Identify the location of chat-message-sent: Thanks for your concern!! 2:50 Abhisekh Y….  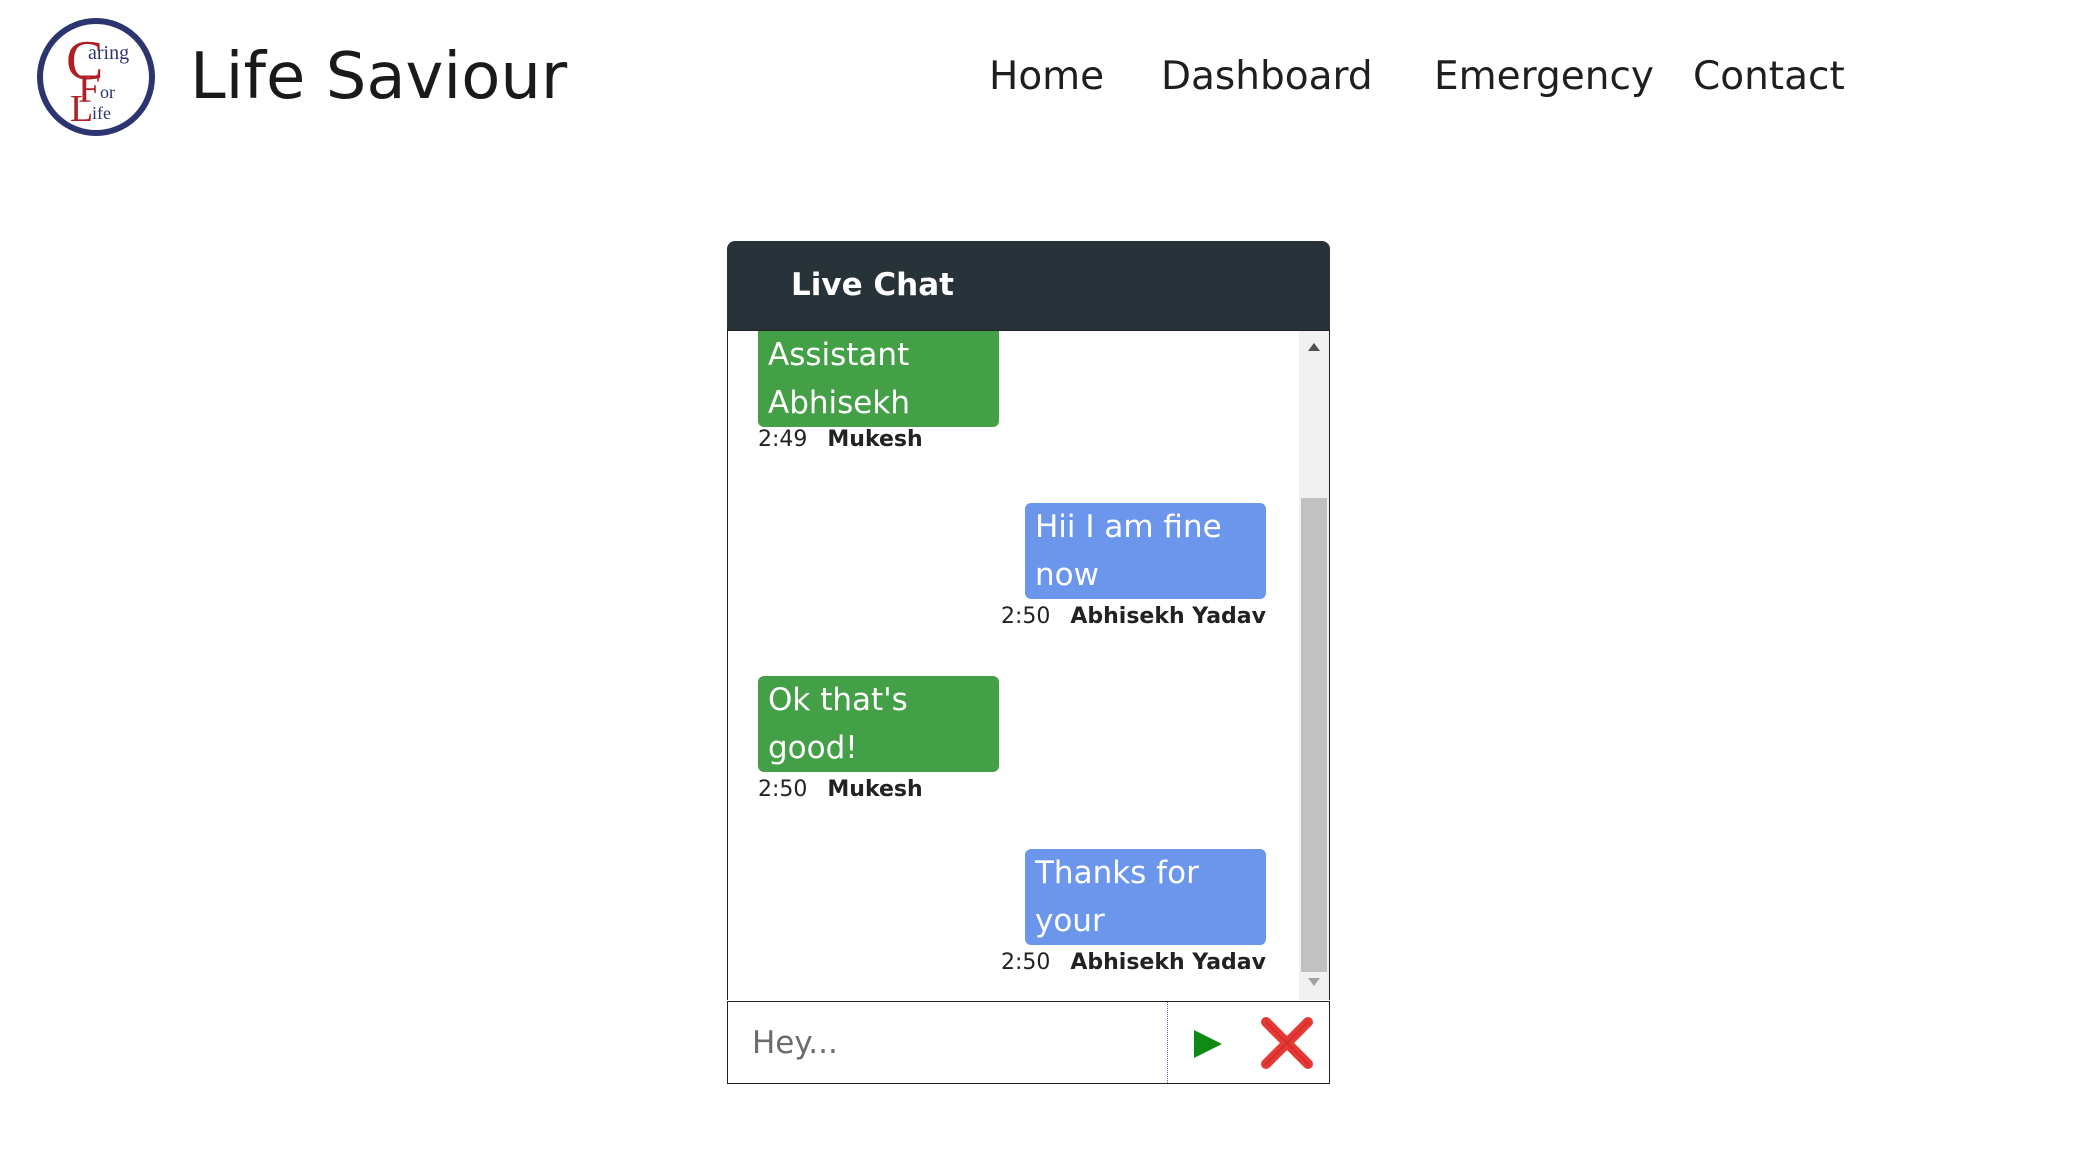
(1133, 918).